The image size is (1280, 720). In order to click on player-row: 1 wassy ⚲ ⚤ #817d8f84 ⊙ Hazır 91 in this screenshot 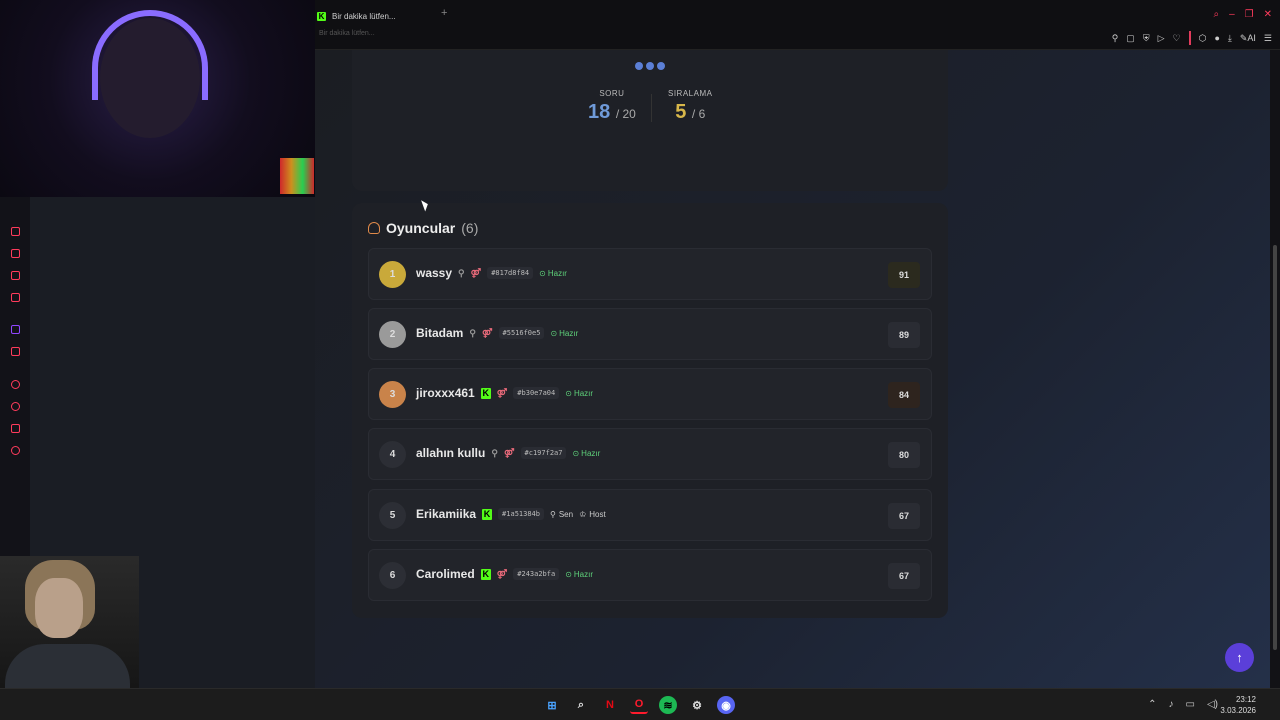, I will do `click(650, 274)`.